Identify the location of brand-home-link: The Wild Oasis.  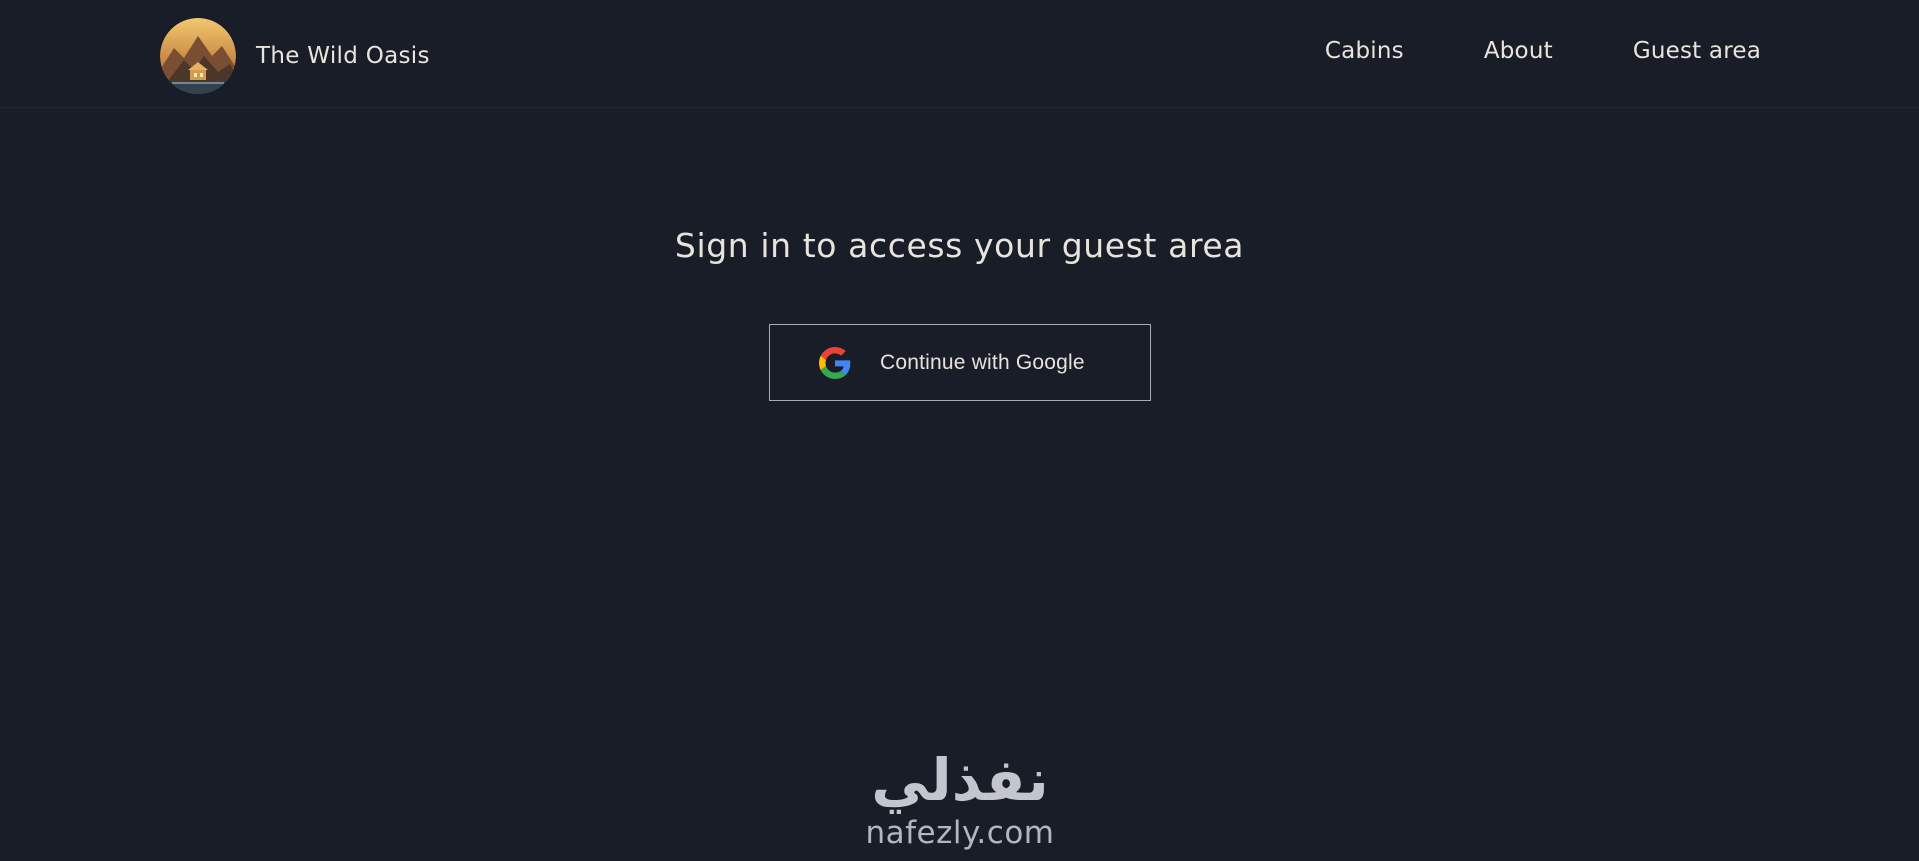
(295, 56).